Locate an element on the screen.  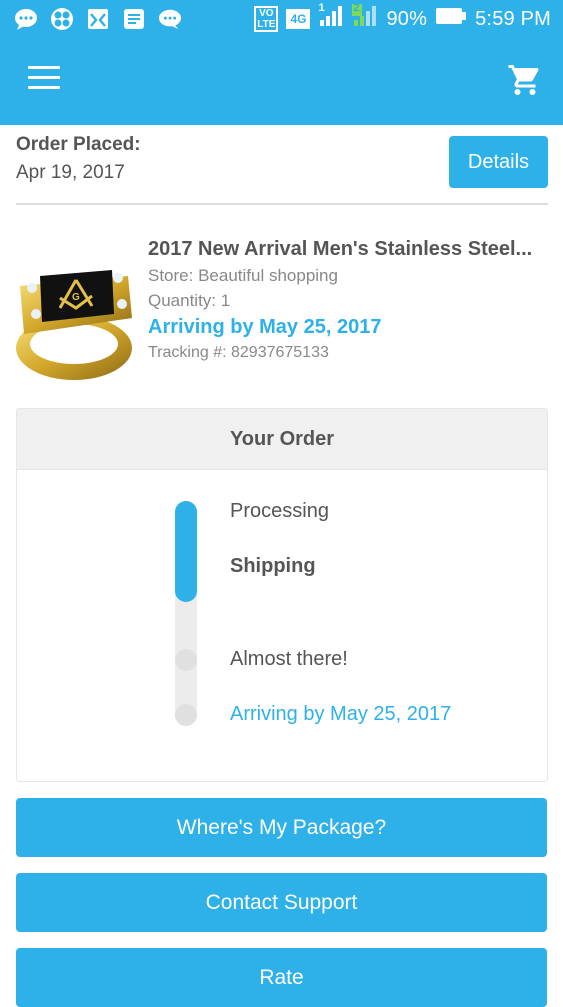
volte-indicator: VO LTE is located at coordinates (266, 19).